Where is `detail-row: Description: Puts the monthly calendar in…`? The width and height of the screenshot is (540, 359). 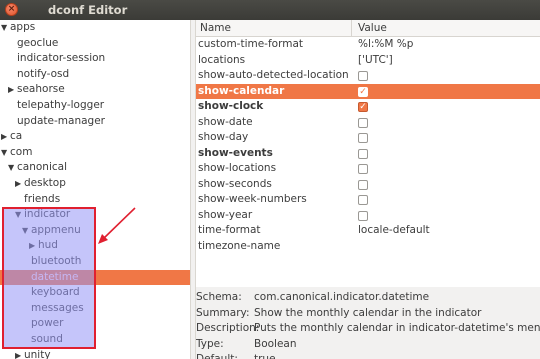
detail-row: Description: Puts the monthly calendar in… is located at coordinates (368, 328).